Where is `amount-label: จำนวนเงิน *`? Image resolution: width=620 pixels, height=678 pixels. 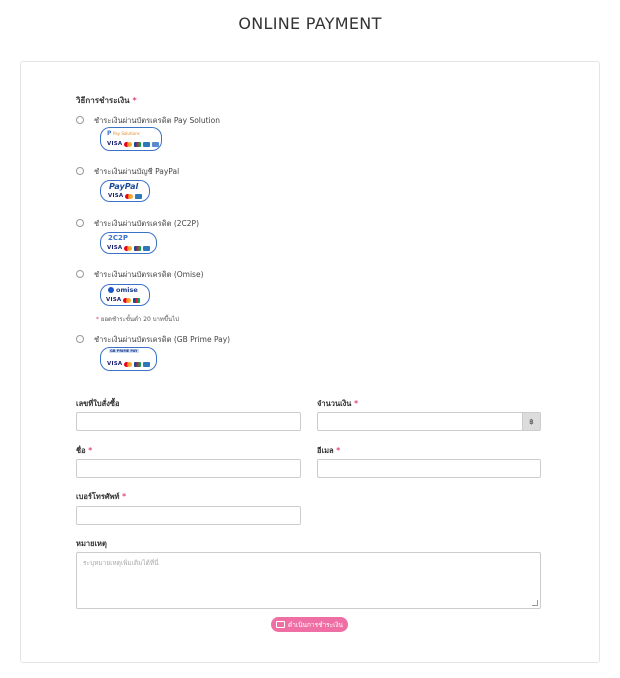 amount-label: จำนวนเงิน * is located at coordinates (337, 403).